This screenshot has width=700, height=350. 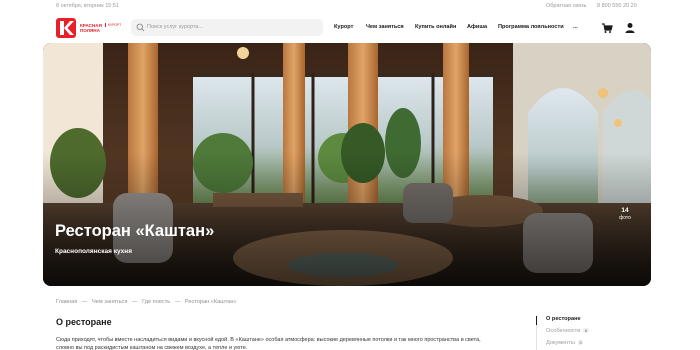 What do you see at coordinates (536, 320) in the screenshot?
I see `section-nav-indicator` at bounding box center [536, 320].